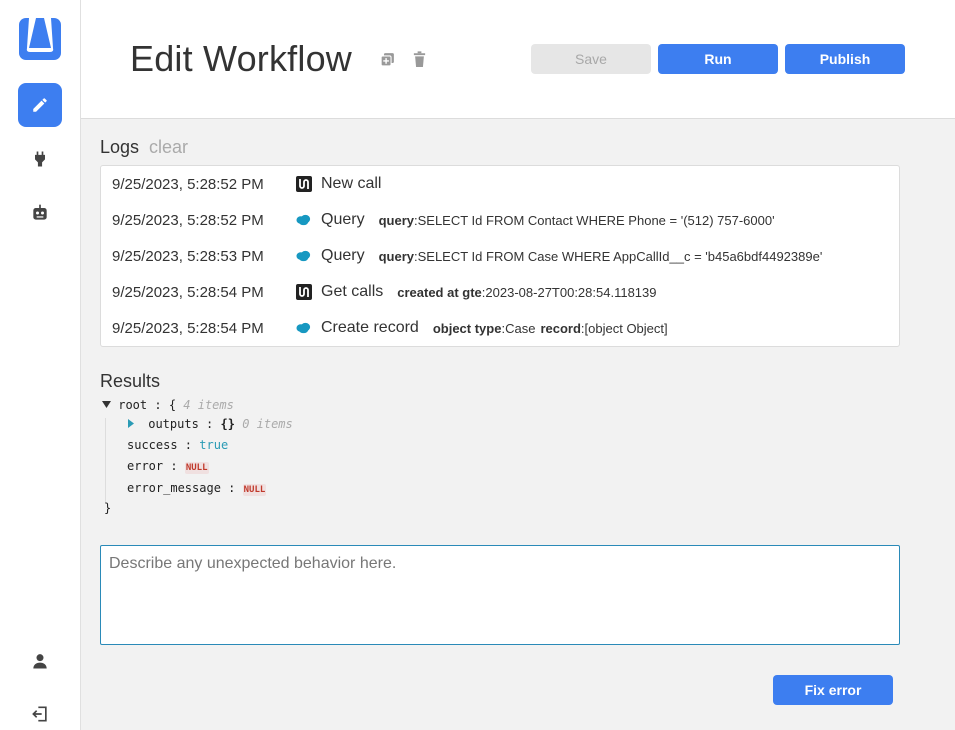  What do you see at coordinates (626, 328) in the screenshot?
I see `log-param-value: [object Object]` at bounding box center [626, 328].